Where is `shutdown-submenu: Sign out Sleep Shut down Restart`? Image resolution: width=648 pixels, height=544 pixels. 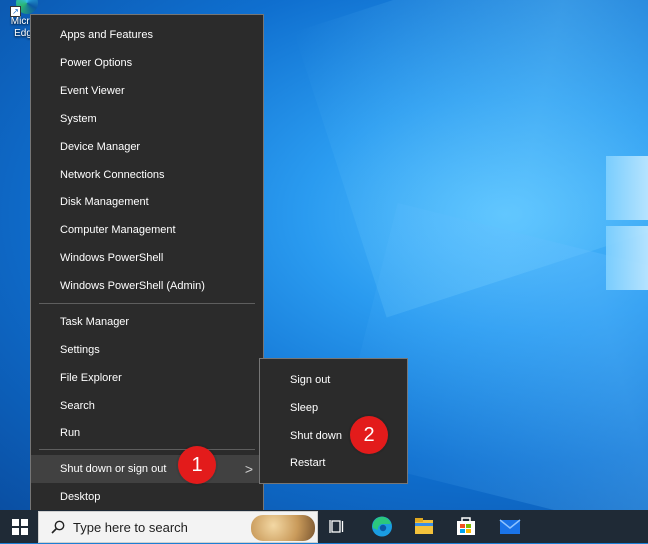 shutdown-submenu: Sign out Sleep Shut down Restart is located at coordinates (333, 421).